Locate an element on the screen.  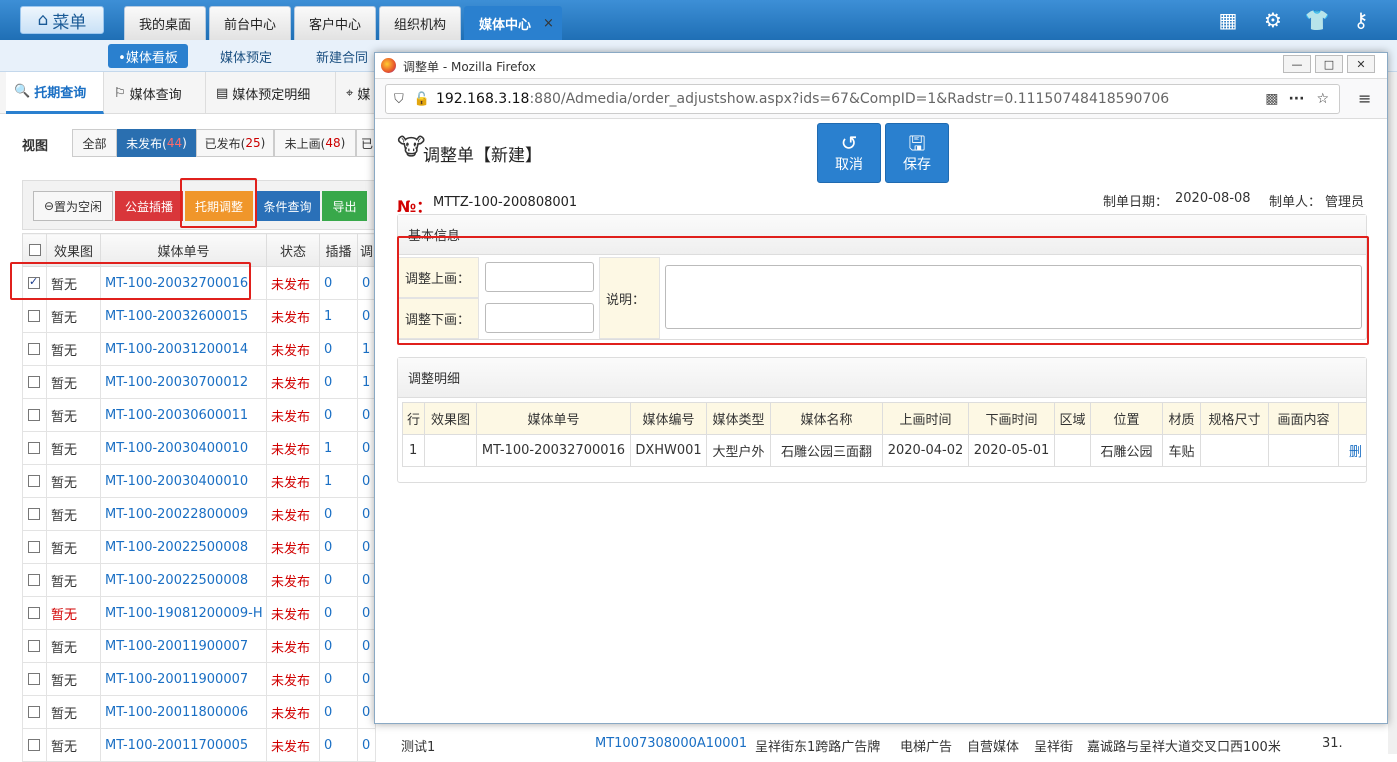
page-scrollbar is located at coordinates (1392, 413).